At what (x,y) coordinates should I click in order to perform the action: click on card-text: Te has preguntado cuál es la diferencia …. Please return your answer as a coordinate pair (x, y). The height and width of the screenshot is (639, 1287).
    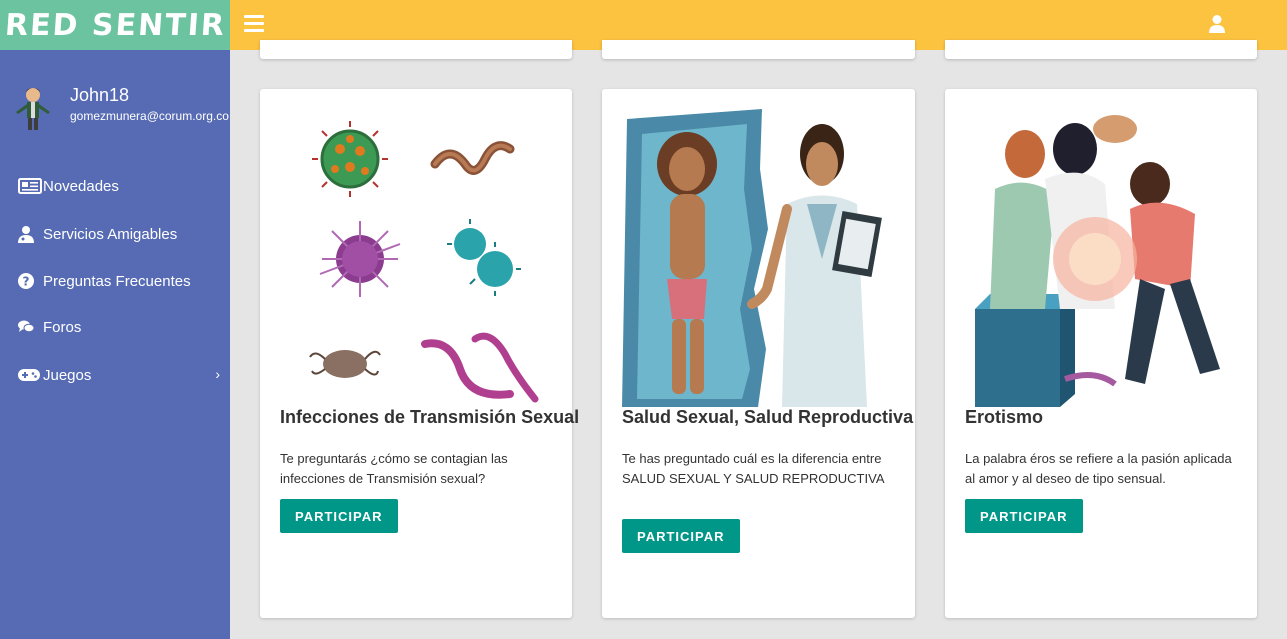
    Looking at the image, I should click on (753, 468).